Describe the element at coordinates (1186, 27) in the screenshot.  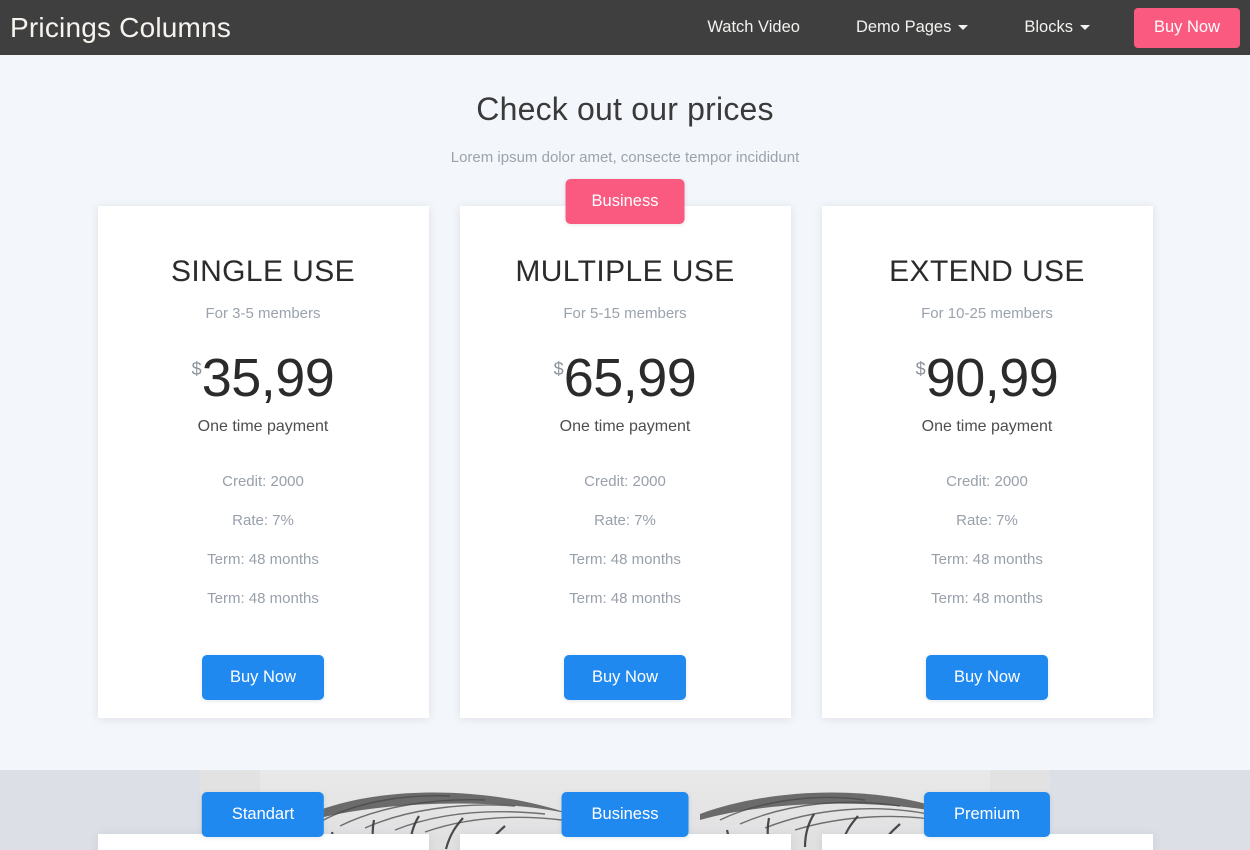
I see `header-buy-now-button: Buy Now` at that location.